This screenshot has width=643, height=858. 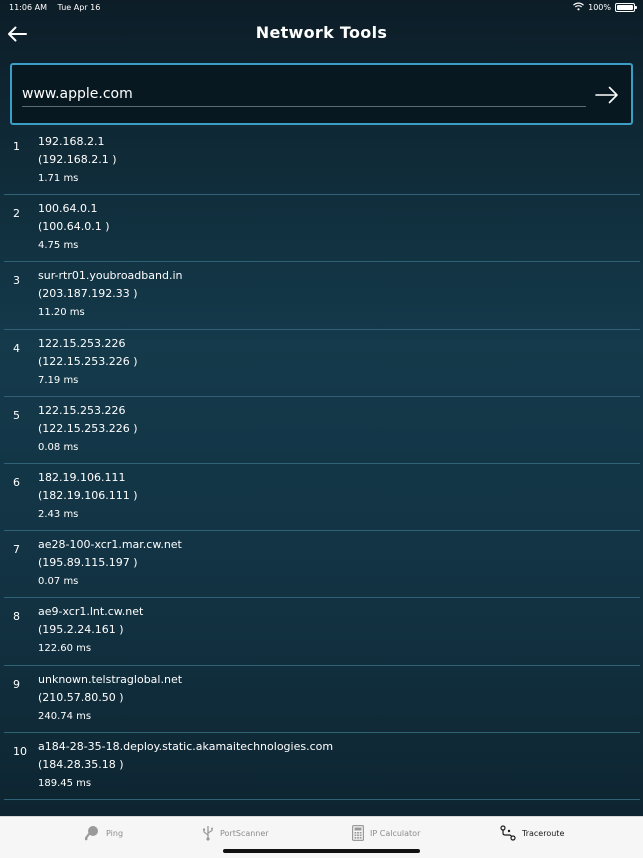 What do you see at coordinates (81, 697) in the screenshot?
I see `hop-ip: (210.57.80.50 )` at bounding box center [81, 697].